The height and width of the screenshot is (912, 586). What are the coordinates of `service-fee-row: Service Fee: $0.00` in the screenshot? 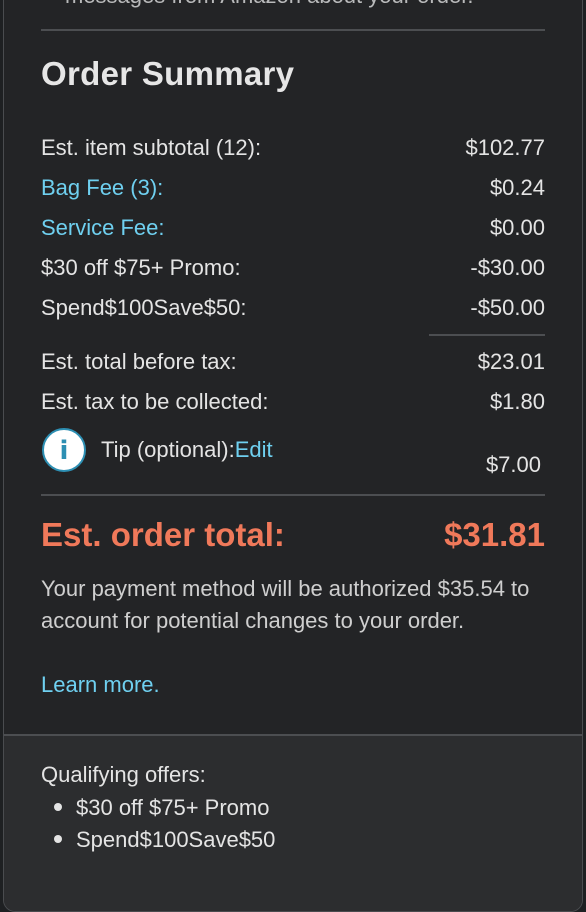 It's located at (293, 230).